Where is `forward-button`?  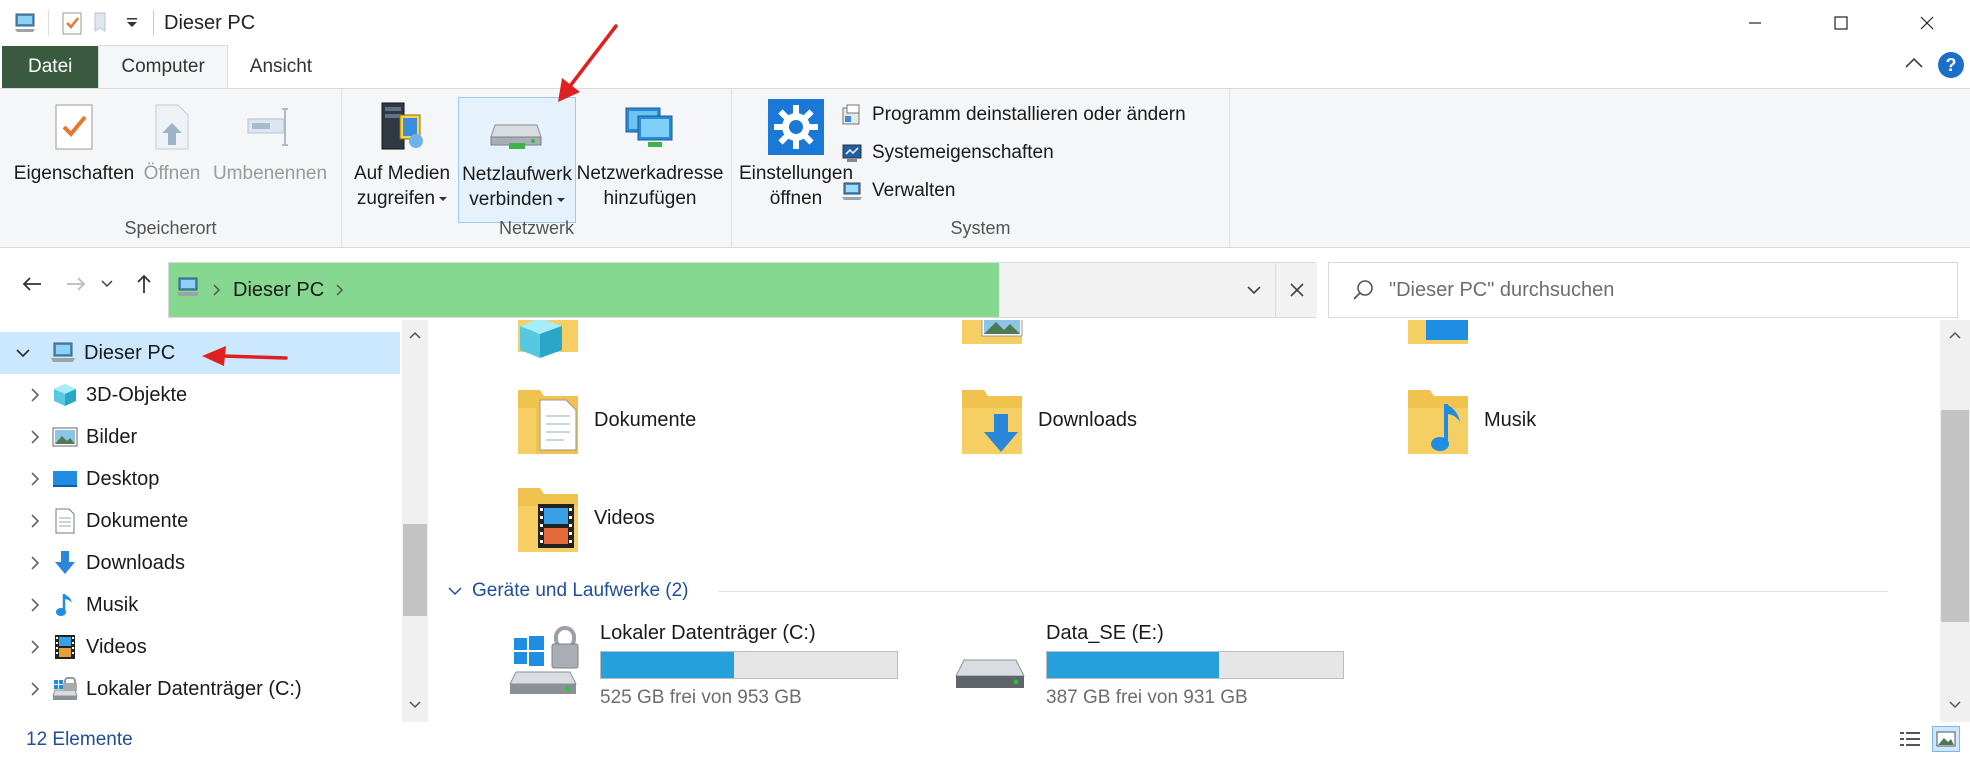 forward-button is located at coordinates (76, 284).